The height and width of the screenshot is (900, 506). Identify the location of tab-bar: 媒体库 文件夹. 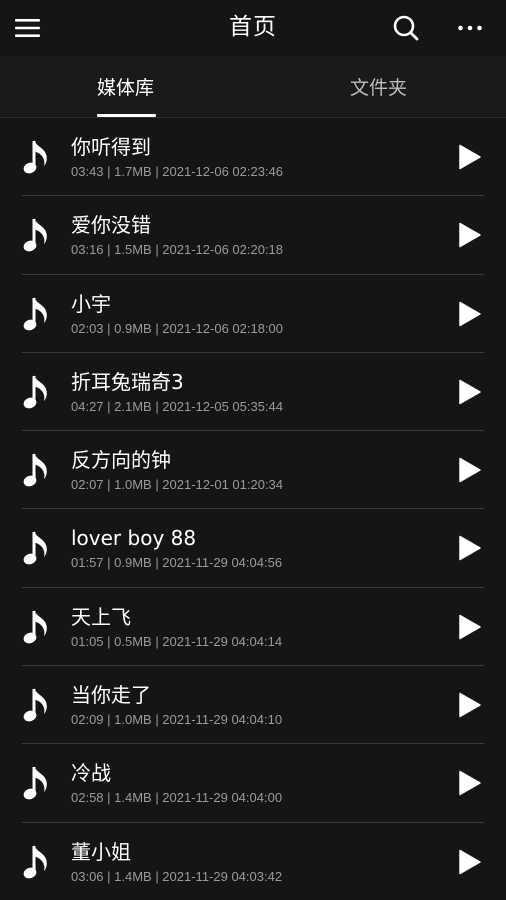
(253, 87).